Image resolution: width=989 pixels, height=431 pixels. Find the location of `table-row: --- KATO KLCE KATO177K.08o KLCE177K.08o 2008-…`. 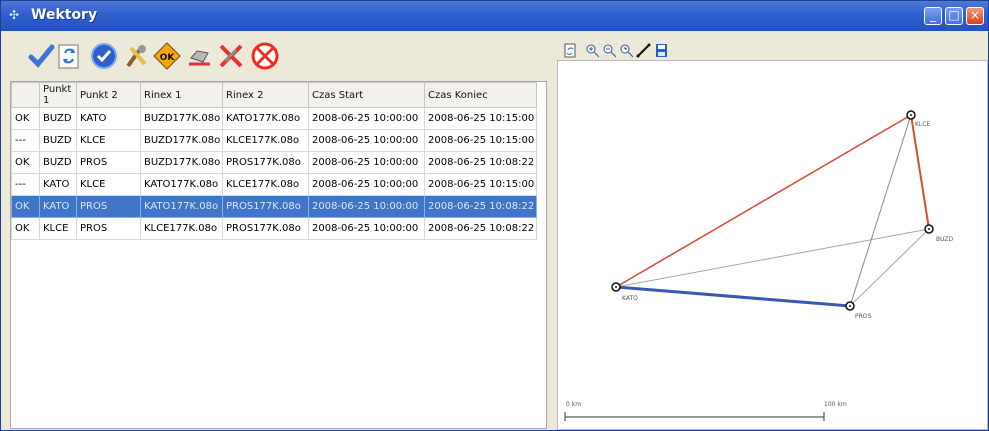

table-row: --- KATO KLCE KATO177K.08o KLCE177K.08o 2008-… is located at coordinates (274, 184).